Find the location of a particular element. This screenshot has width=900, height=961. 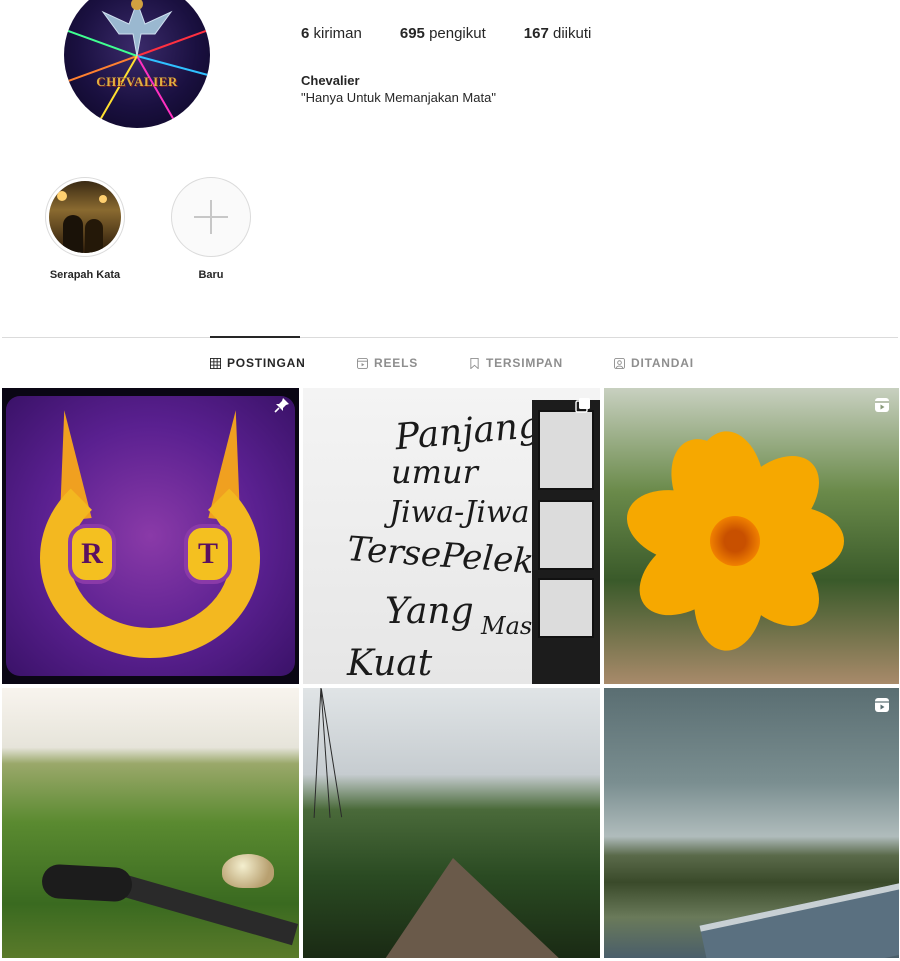

tab-posts: POSTINGAN is located at coordinates (258, 363).